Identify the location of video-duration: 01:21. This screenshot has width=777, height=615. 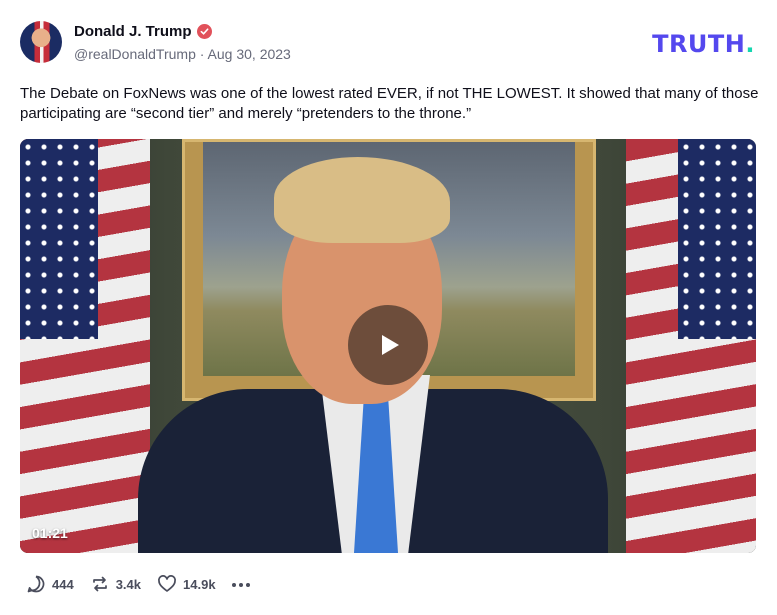
(50, 533).